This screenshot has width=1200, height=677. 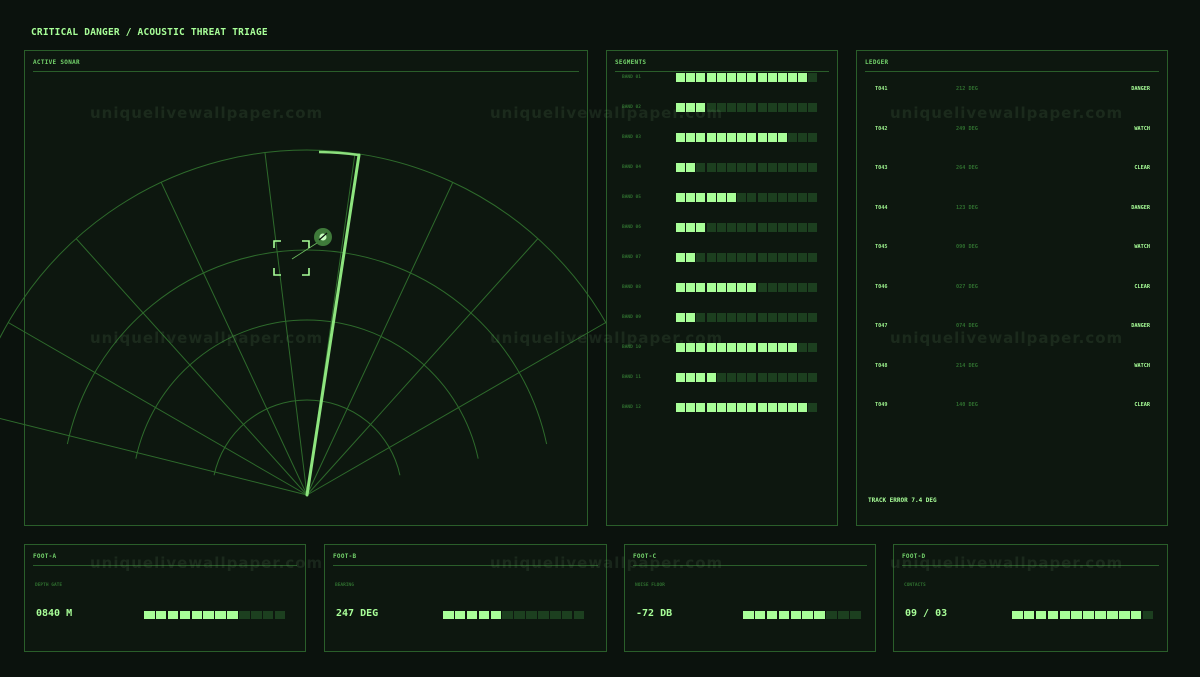 What do you see at coordinates (323, 237) in the screenshot?
I see `contact-marker-icon` at bounding box center [323, 237].